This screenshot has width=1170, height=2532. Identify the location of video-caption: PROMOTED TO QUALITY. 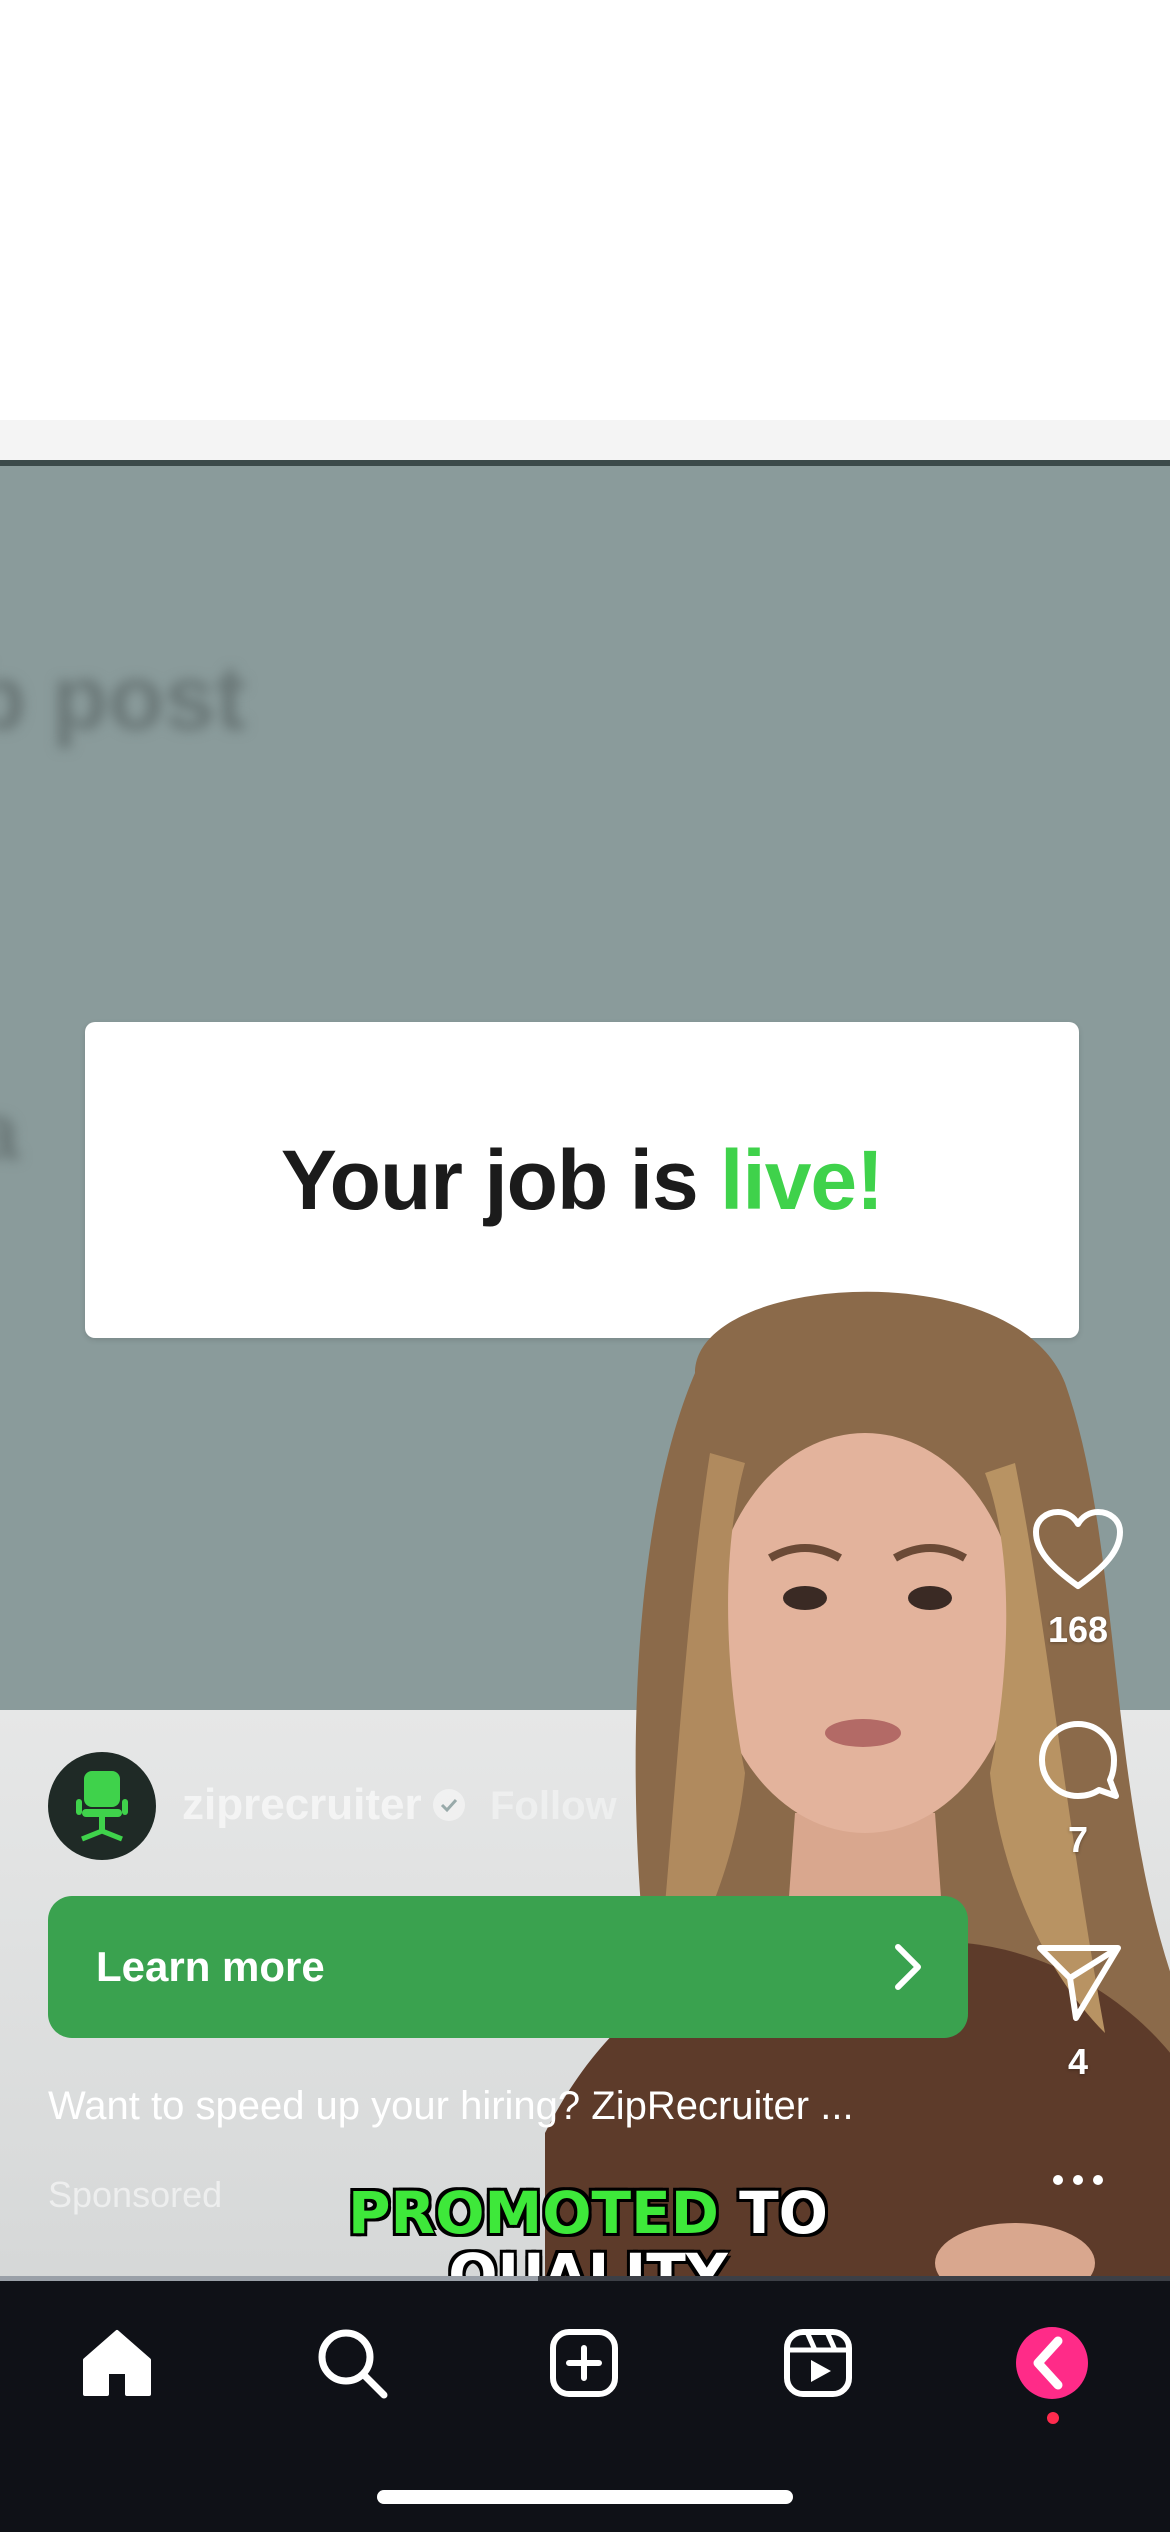
(588, 2229).